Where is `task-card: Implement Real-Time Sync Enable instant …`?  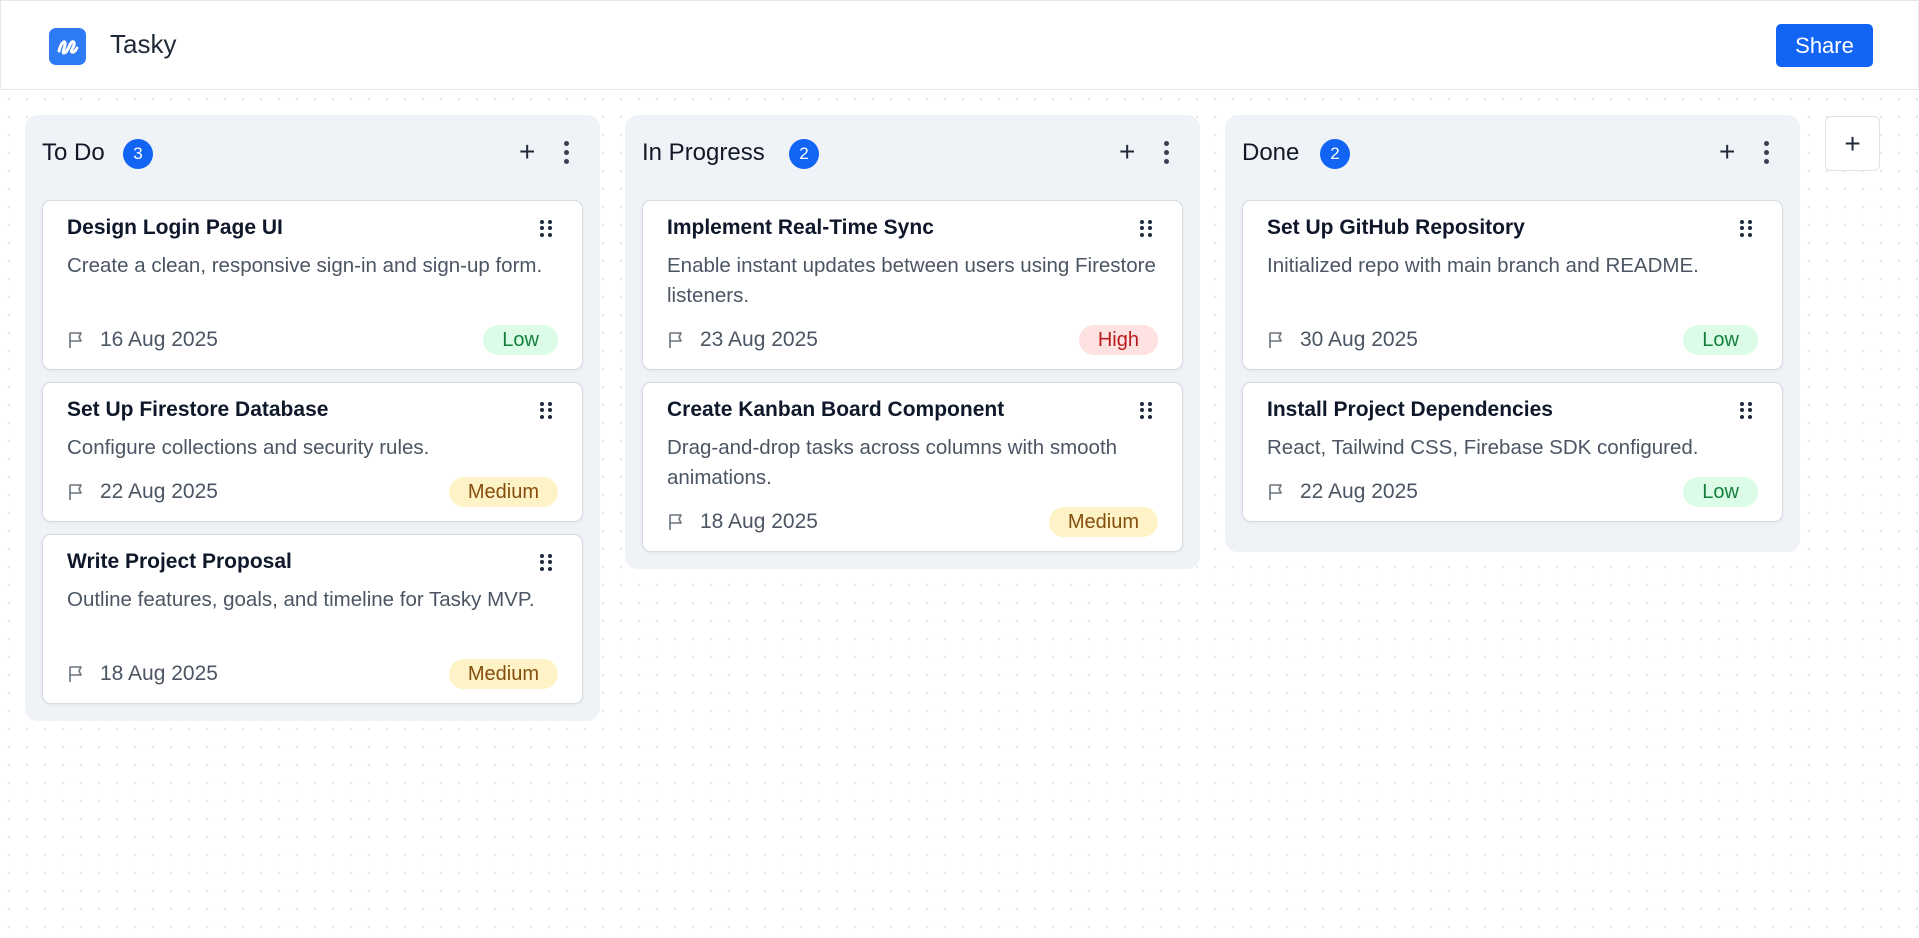
task-card: Implement Real-Time Sync Enable instant … is located at coordinates (912, 285).